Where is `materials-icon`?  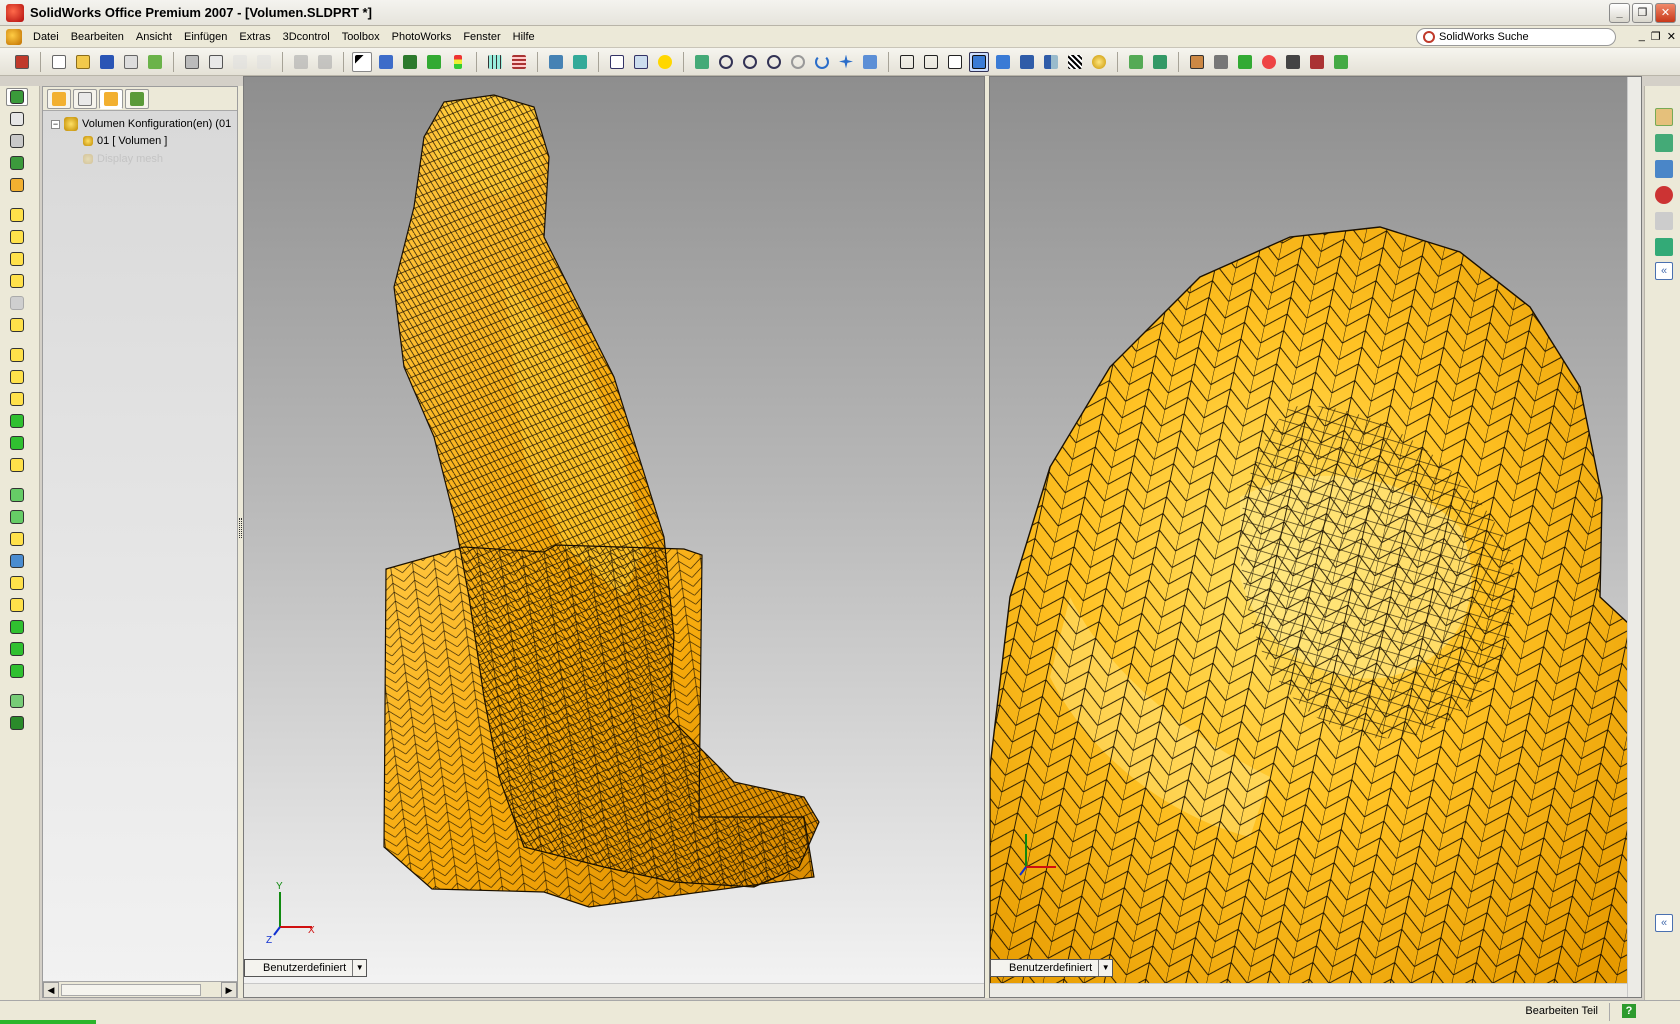
materials-icon is located at coordinates (1293, 62).